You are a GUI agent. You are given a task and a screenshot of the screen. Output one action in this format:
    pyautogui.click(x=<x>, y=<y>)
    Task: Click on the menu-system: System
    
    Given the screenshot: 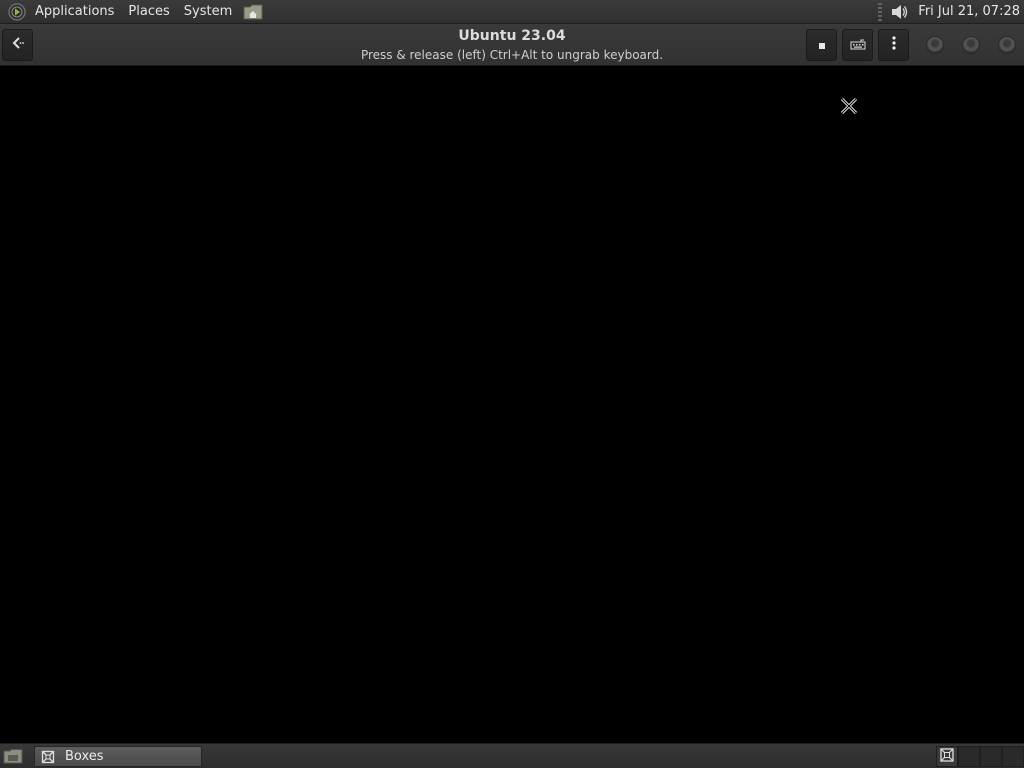 What is the action you would take?
    pyautogui.click(x=208, y=12)
    